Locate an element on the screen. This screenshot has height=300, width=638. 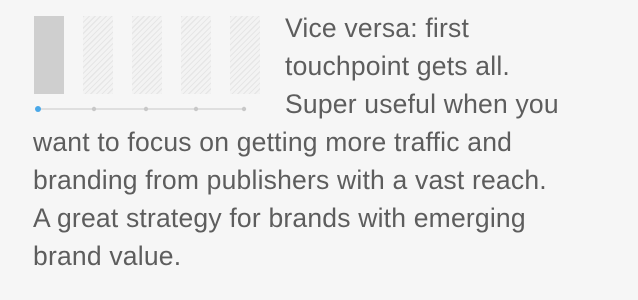
description-line-2: touchpoint gets all. is located at coordinates (397, 66).